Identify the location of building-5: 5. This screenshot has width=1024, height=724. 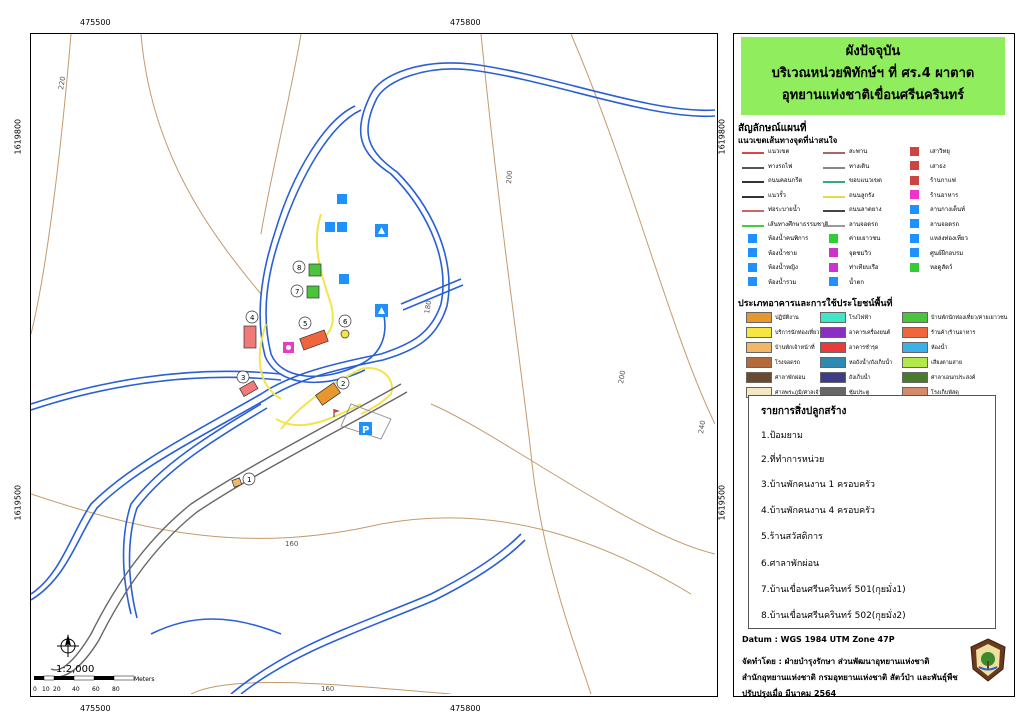
(313, 333).